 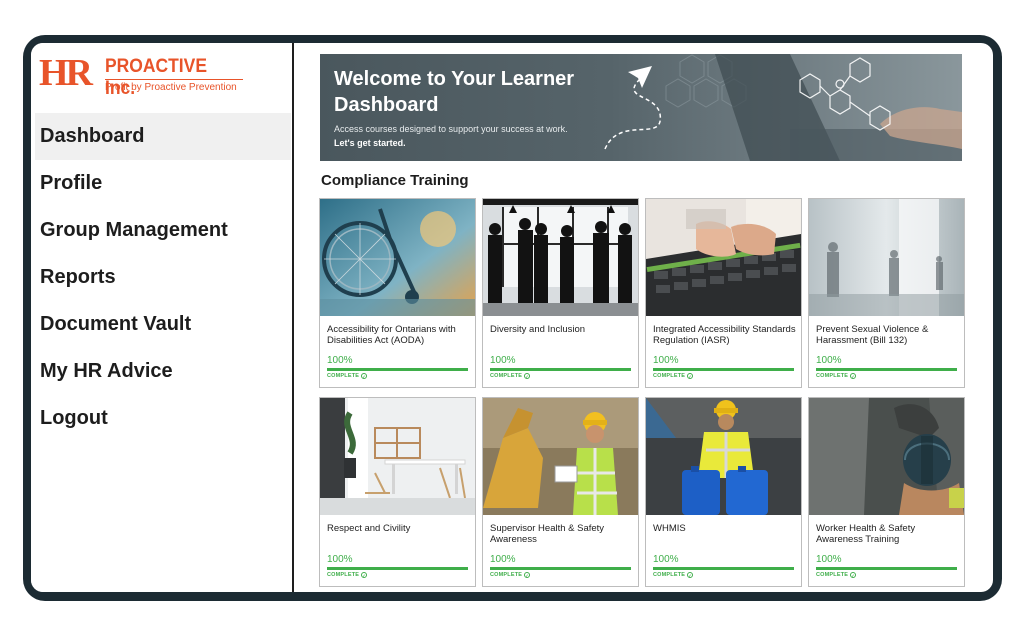 I want to click on sidebar-item-dashboard: Dashboard, so click(x=163, y=136).